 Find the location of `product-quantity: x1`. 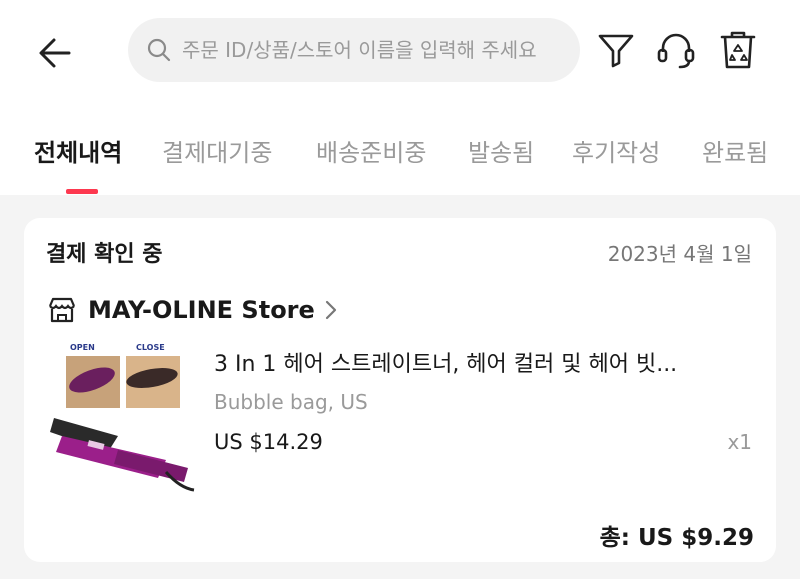

product-quantity: x1 is located at coordinates (739, 442).